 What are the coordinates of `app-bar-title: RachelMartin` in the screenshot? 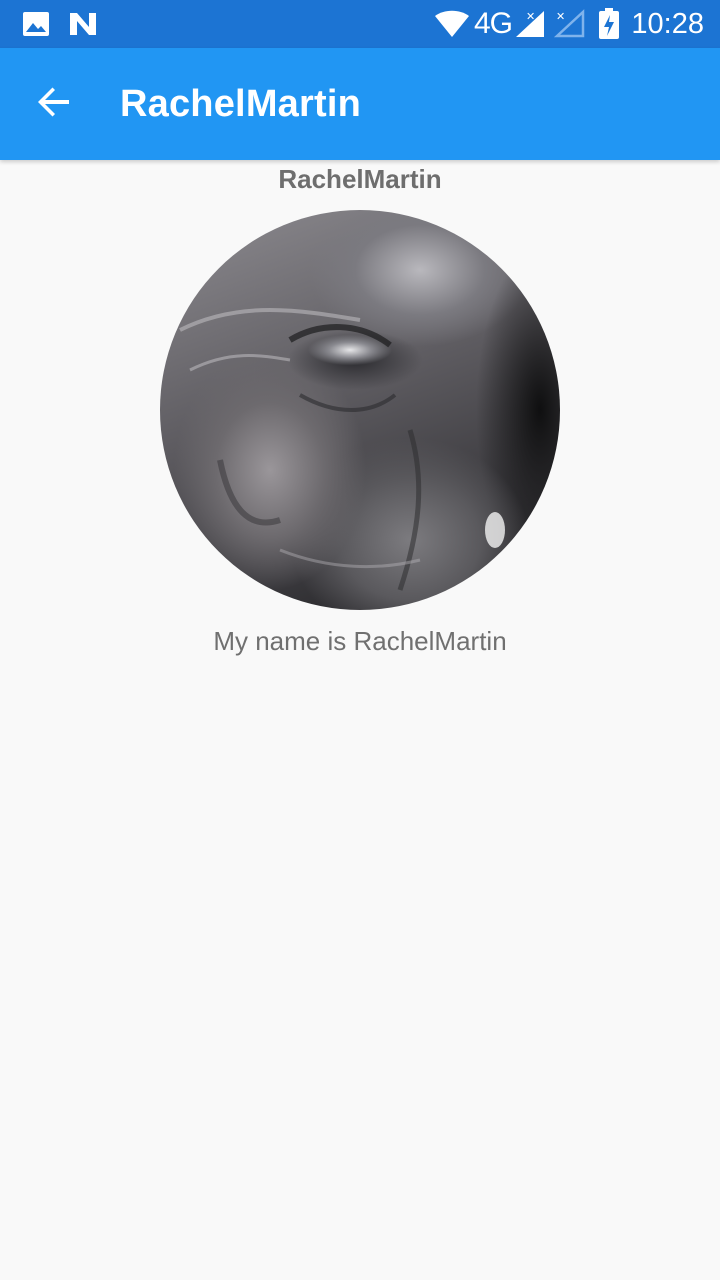 It's located at (241, 103).